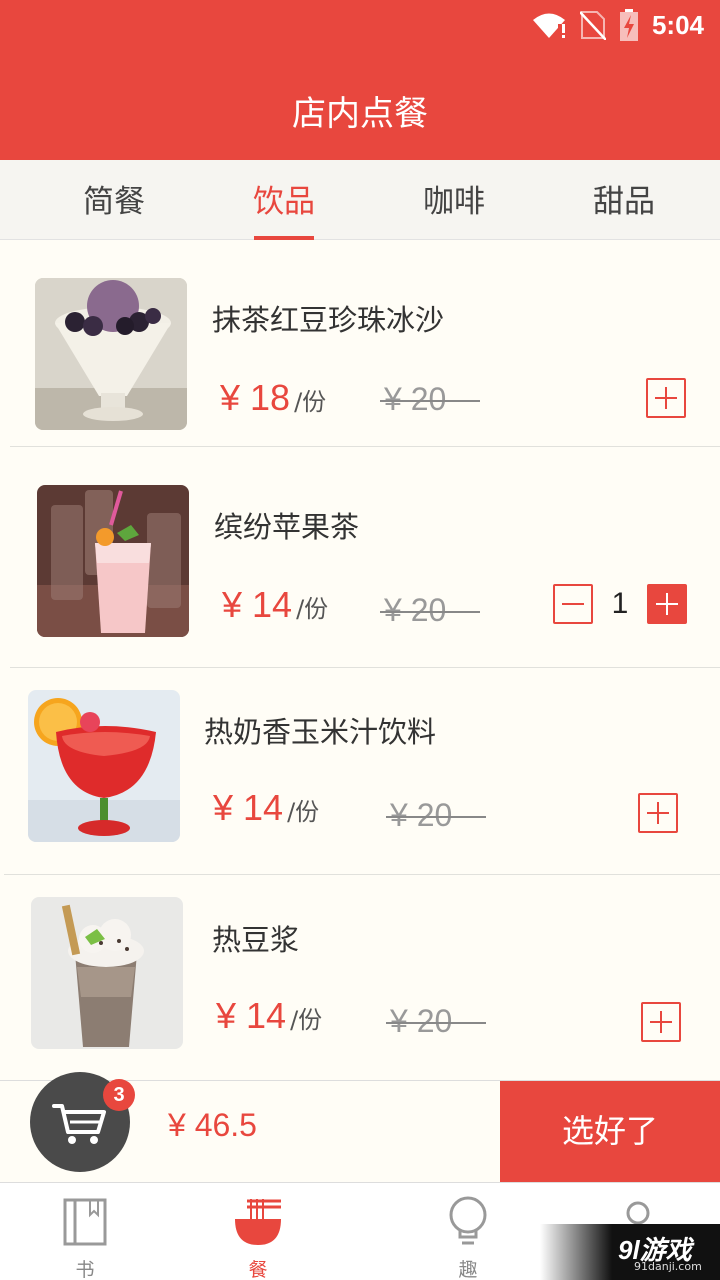  What do you see at coordinates (85, 1269) in the screenshot?
I see `nav-label: 书` at bounding box center [85, 1269].